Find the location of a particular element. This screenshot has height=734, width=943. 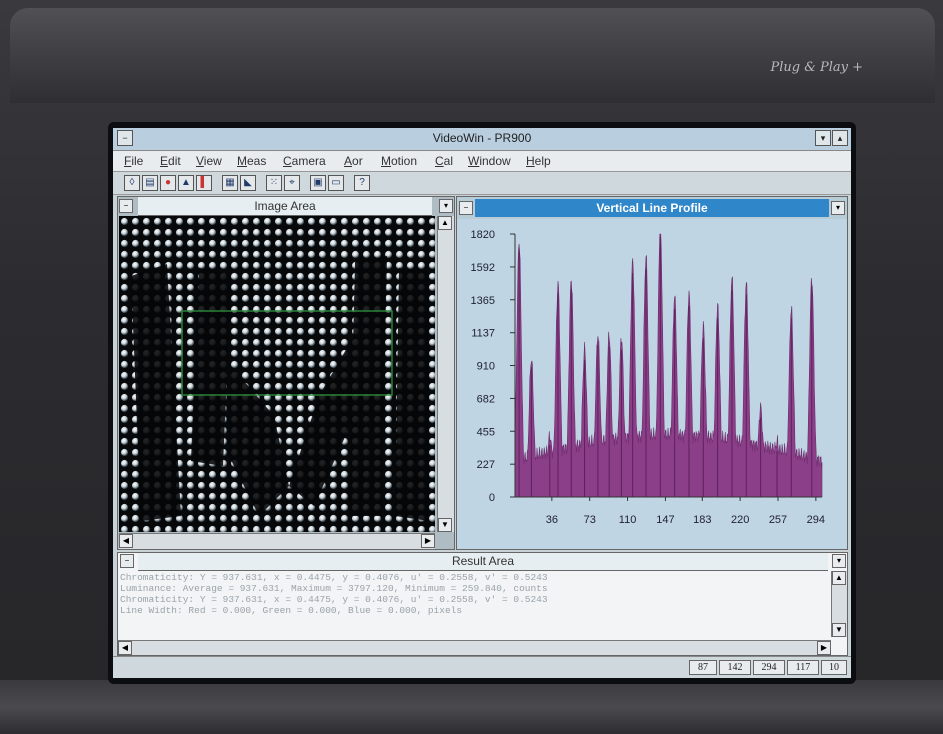

image-area-dropdown-button: ▾ is located at coordinates (446, 206).